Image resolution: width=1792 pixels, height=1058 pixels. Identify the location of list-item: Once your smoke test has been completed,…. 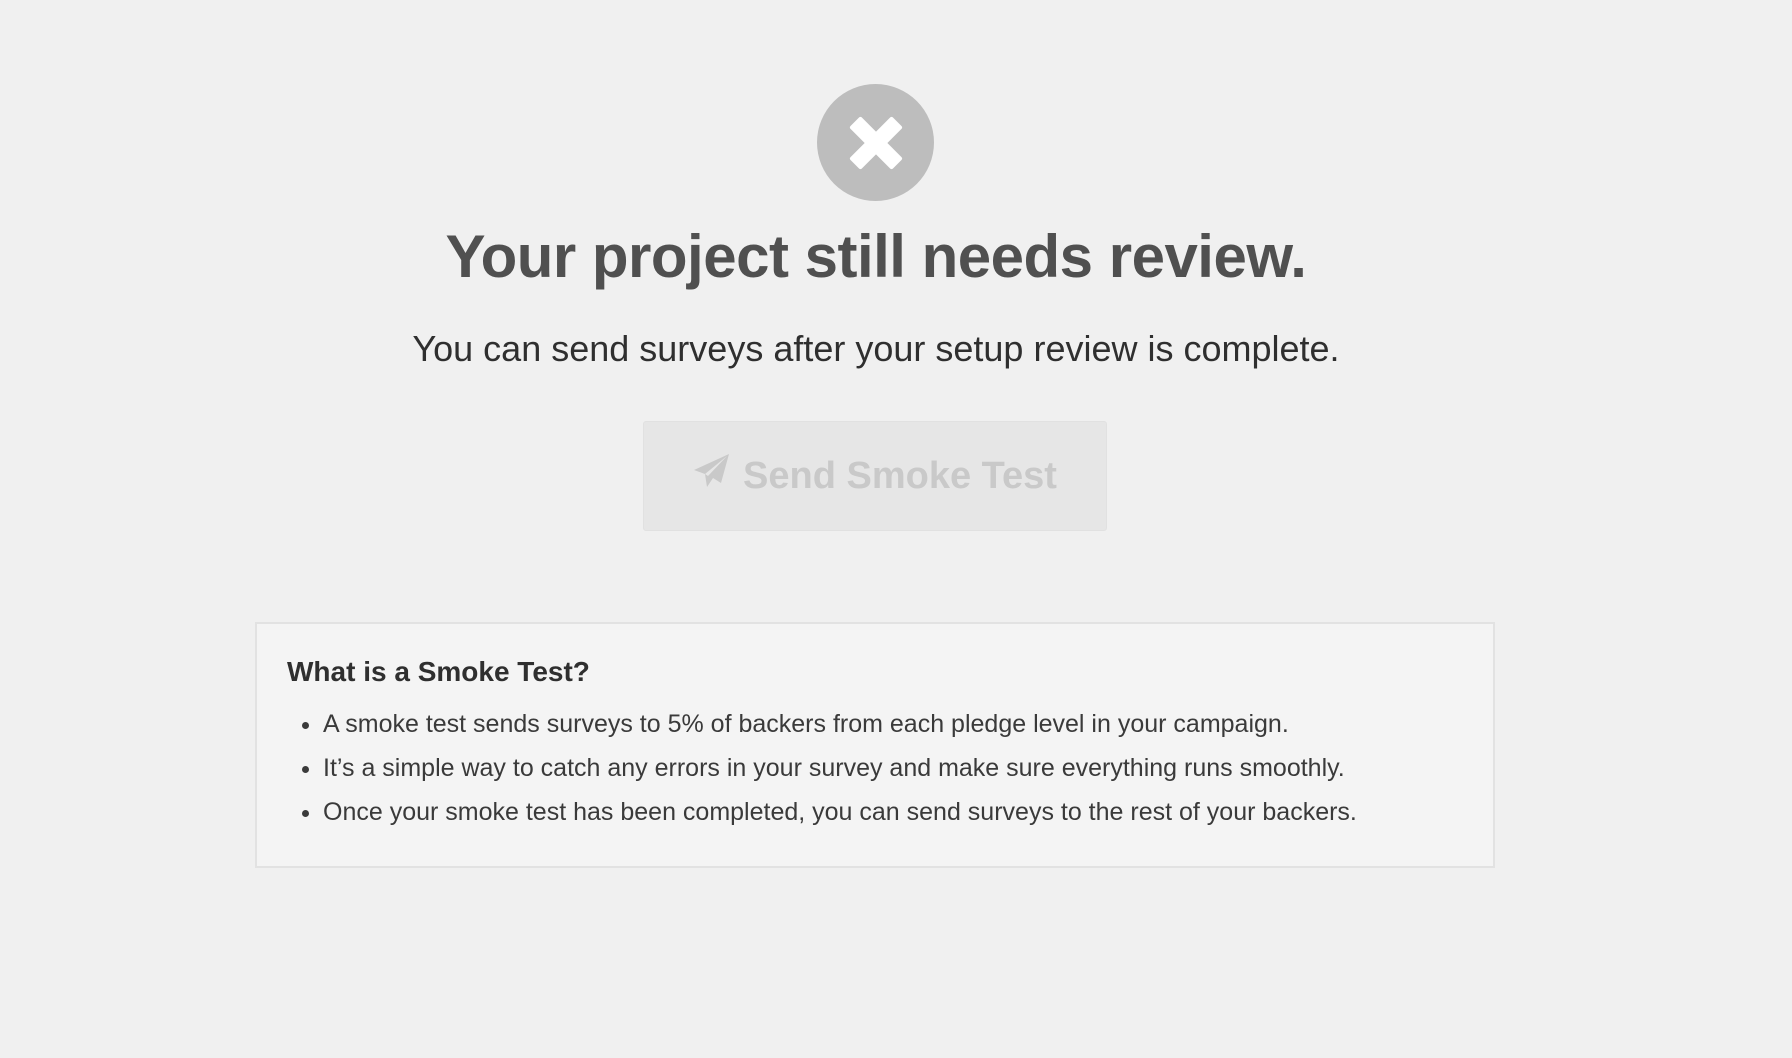
(893, 812).